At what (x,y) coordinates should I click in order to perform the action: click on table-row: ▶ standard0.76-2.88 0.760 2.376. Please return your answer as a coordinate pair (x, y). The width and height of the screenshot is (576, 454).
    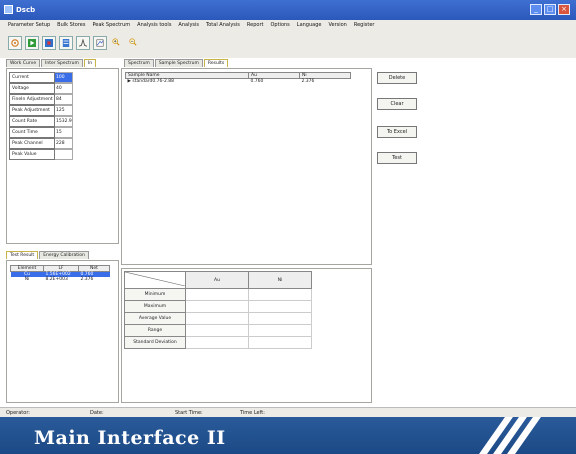
    Looking at the image, I should click on (238, 81).